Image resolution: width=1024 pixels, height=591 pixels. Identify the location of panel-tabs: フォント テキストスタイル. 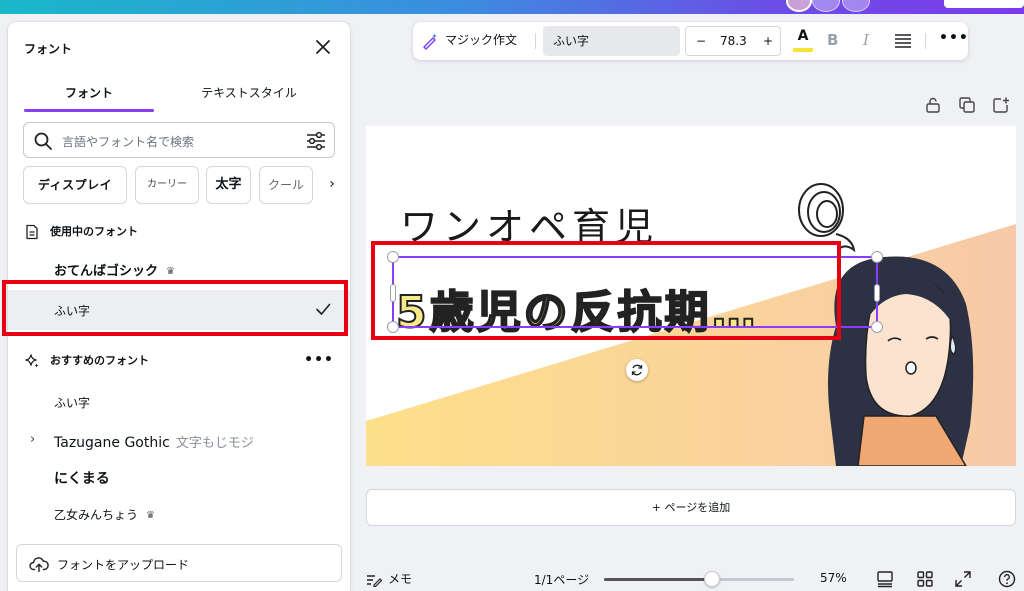
(179, 97).